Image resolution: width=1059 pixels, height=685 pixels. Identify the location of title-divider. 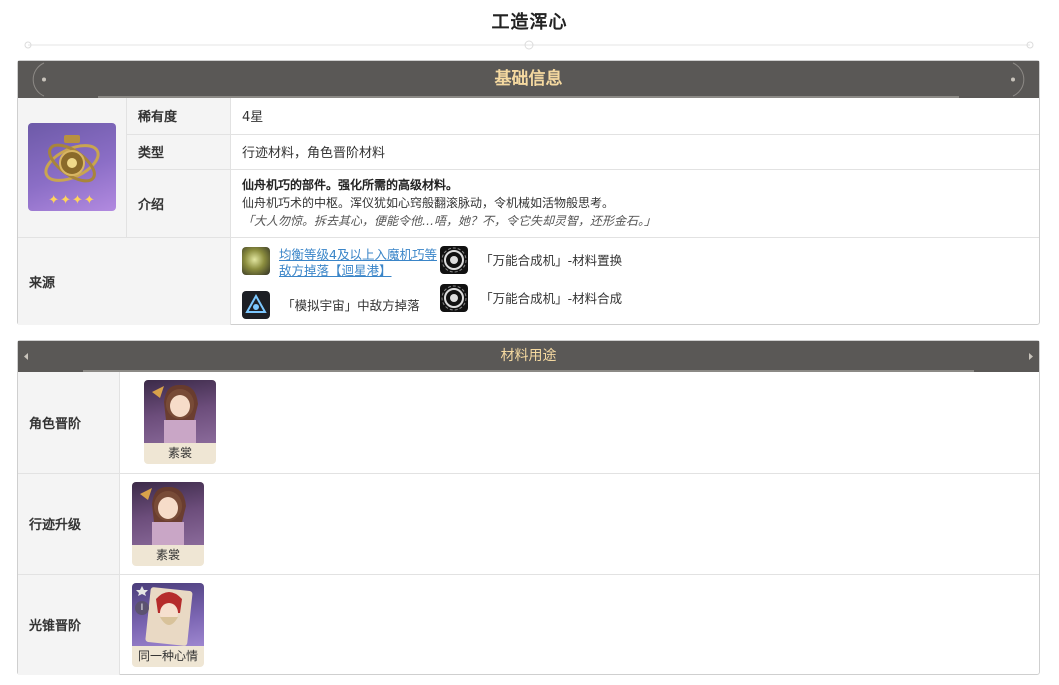
(529, 45).